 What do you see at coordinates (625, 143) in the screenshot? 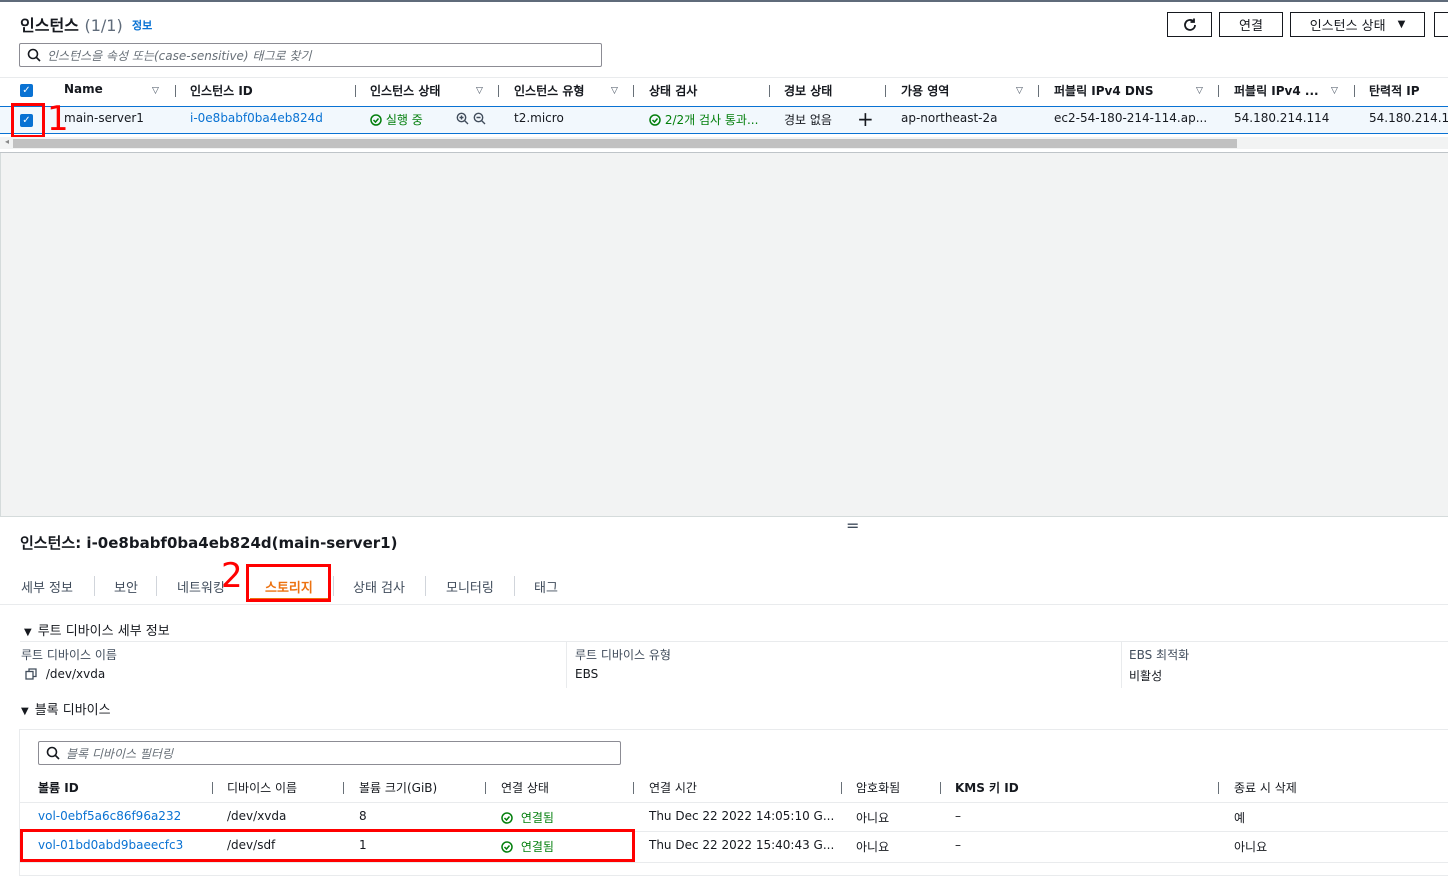
I see `h-scrollbar-thumb` at bounding box center [625, 143].